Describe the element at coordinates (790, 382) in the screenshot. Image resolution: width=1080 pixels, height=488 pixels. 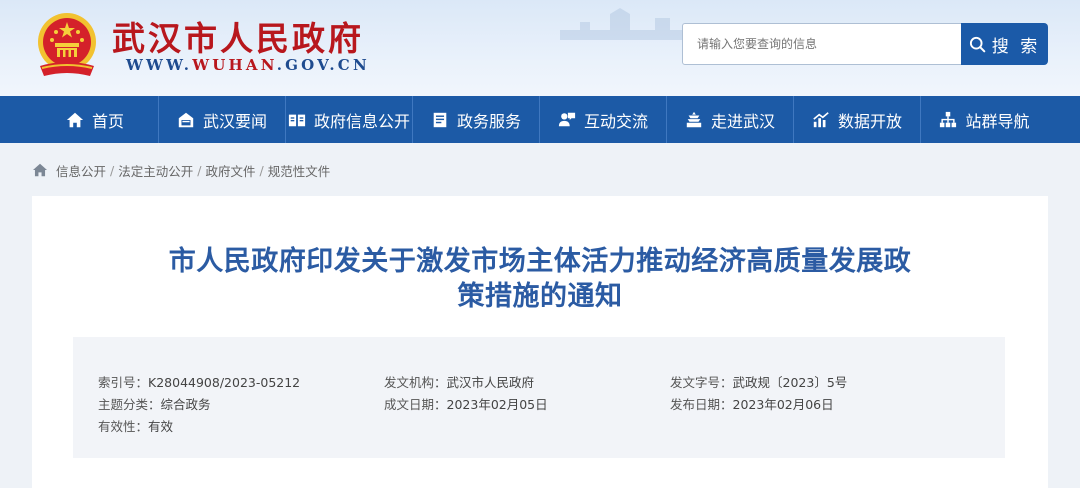
I see `meta-value: 武政规〔2023〕5号` at that location.